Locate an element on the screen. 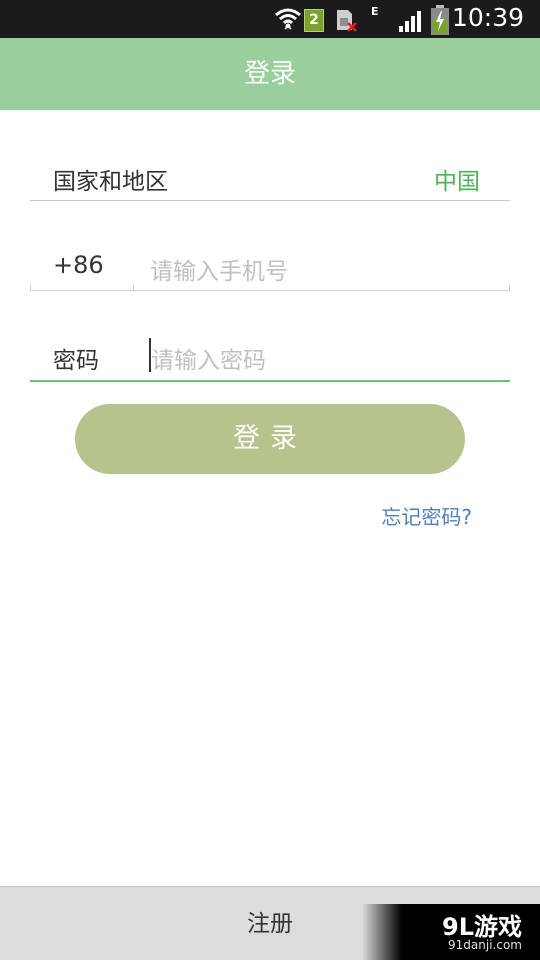 This screenshot has width=540, height=960. login-button: 登录 is located at coordinates (270, 439).